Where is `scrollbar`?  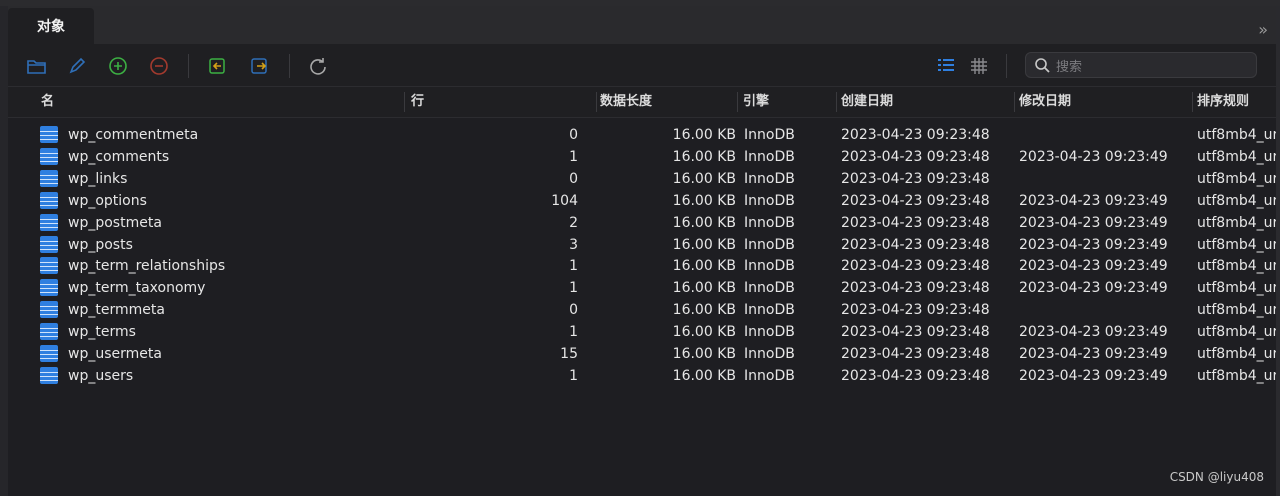
scrollbar is located at coordinates (1278, 251).